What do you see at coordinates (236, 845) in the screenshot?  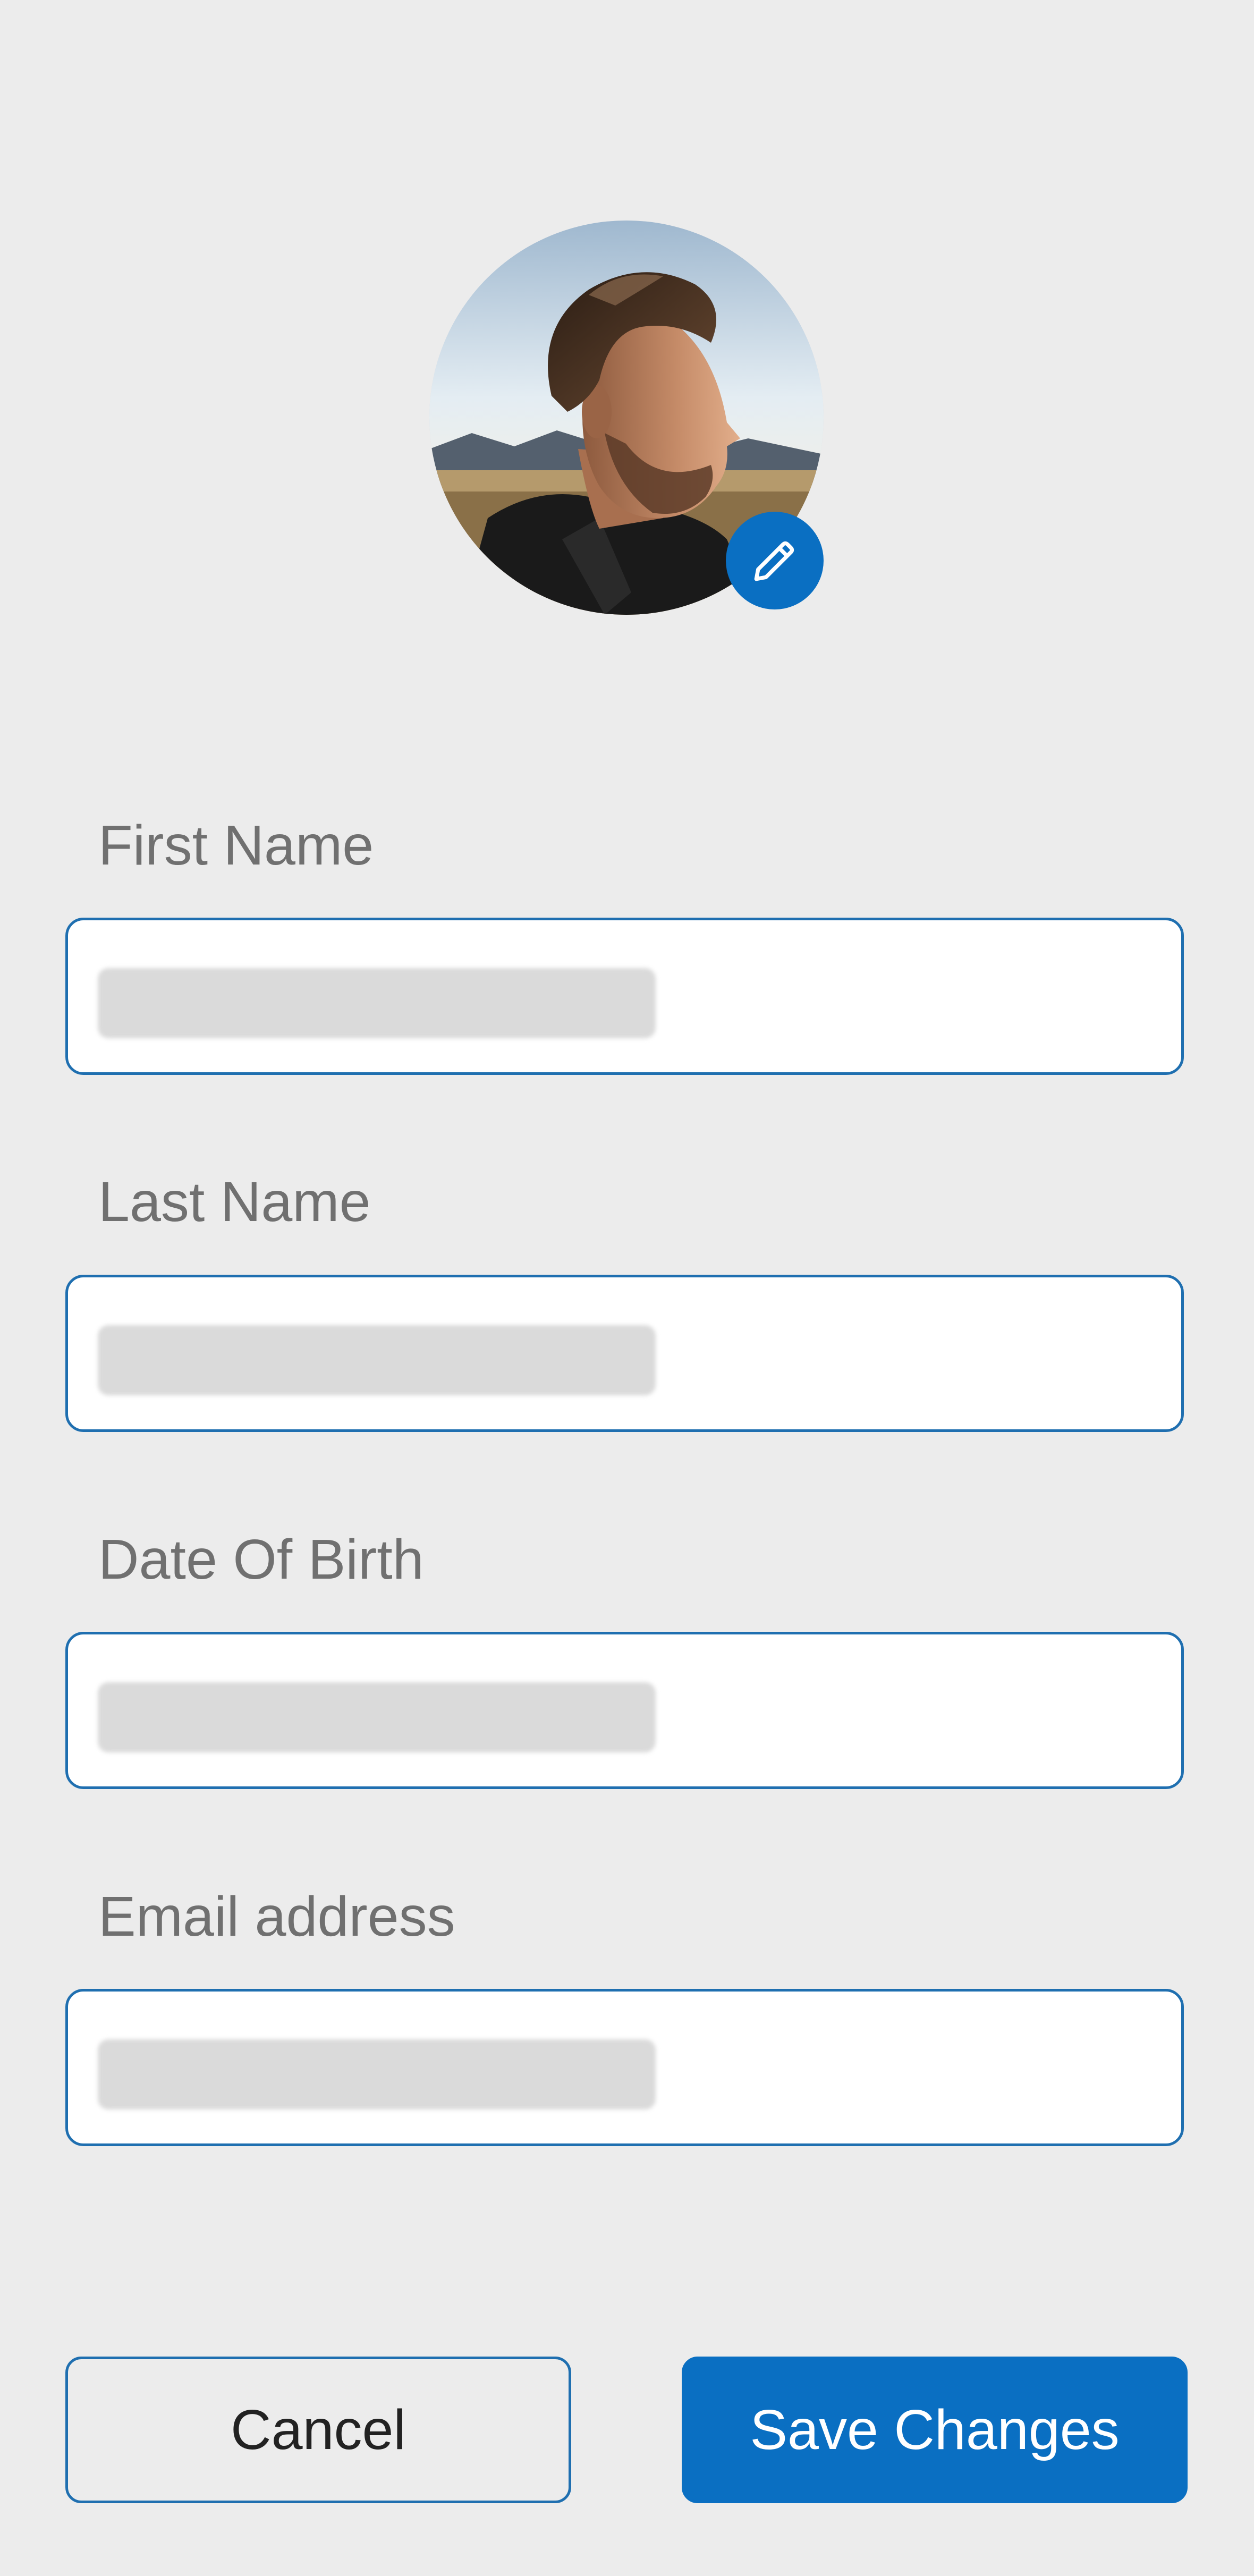 I see `first-name-label: First Name` at bounding box center [236, 845].